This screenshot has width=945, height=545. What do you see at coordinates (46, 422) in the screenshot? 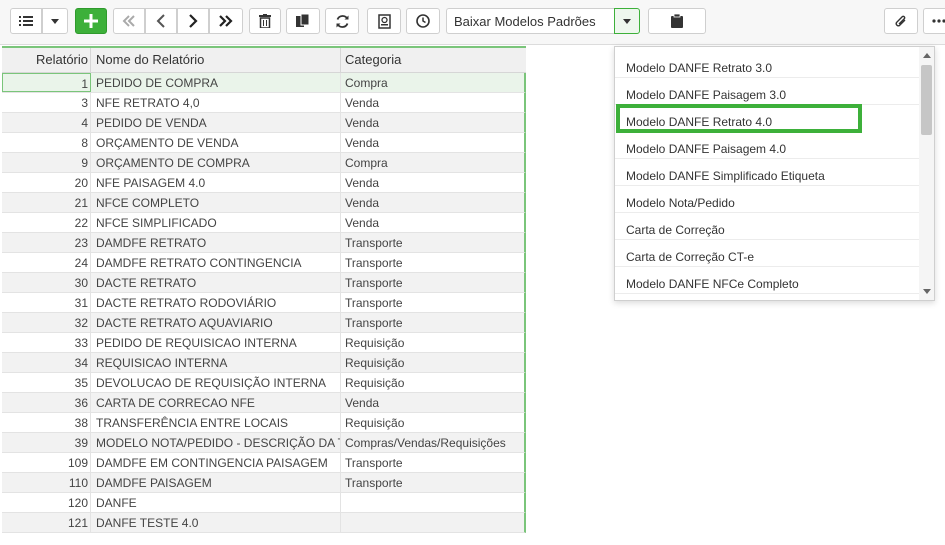
I see `cell-relatorio: 38` at bounding box center [46, 422].